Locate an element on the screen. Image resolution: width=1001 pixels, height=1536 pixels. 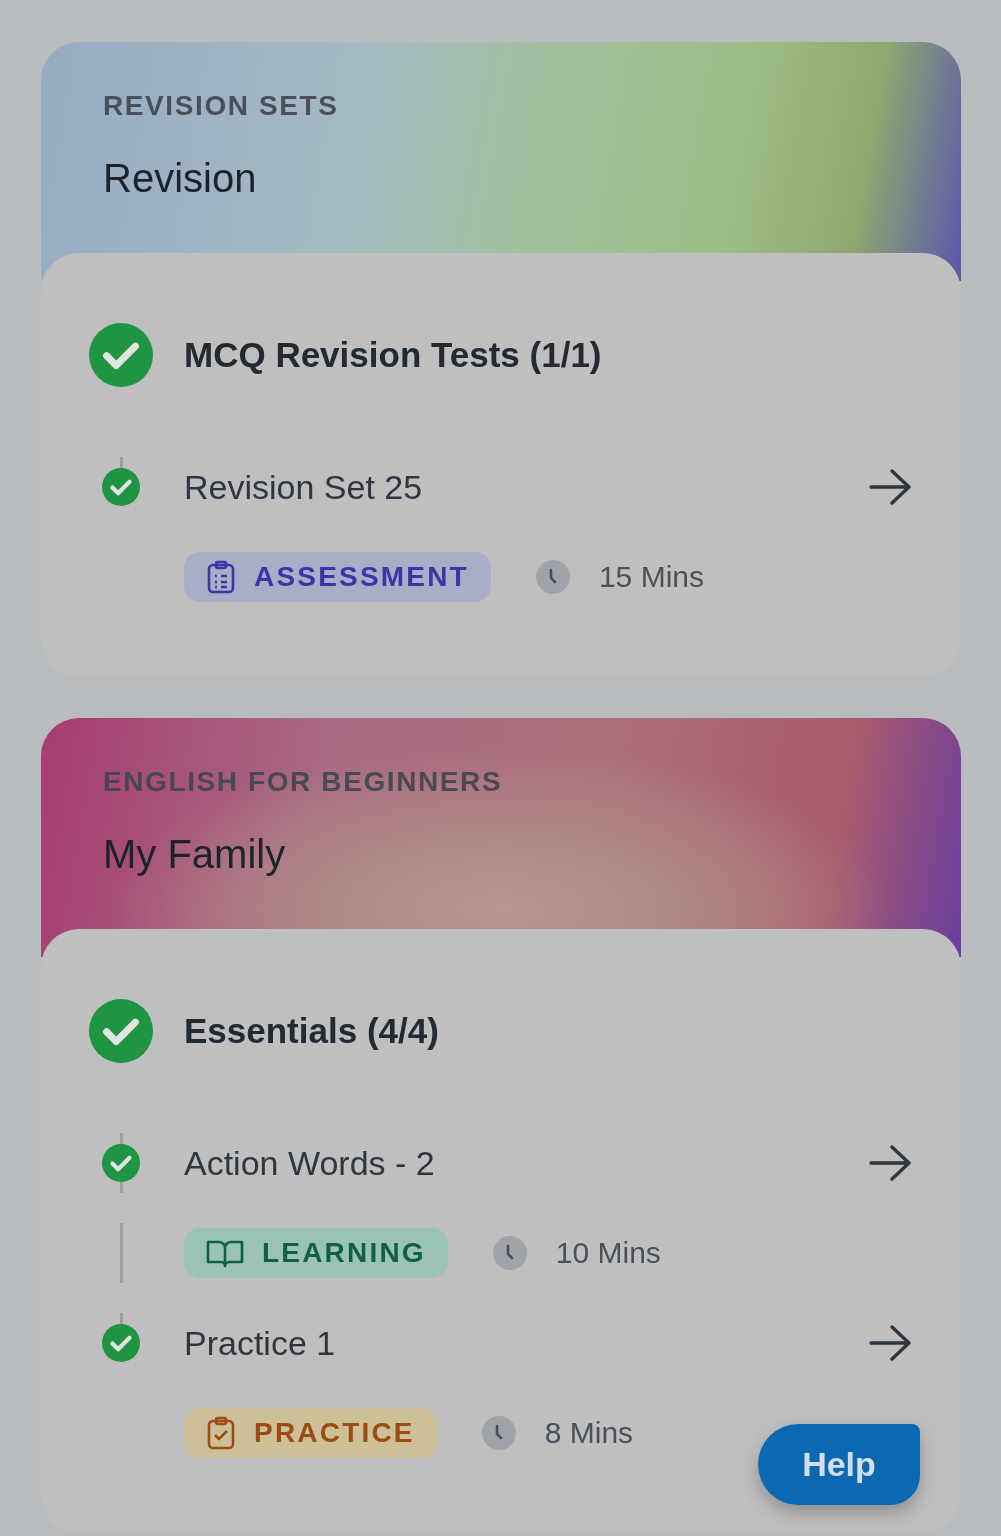
duration-text: 8 Mins is located at coordinates (589, 1433).